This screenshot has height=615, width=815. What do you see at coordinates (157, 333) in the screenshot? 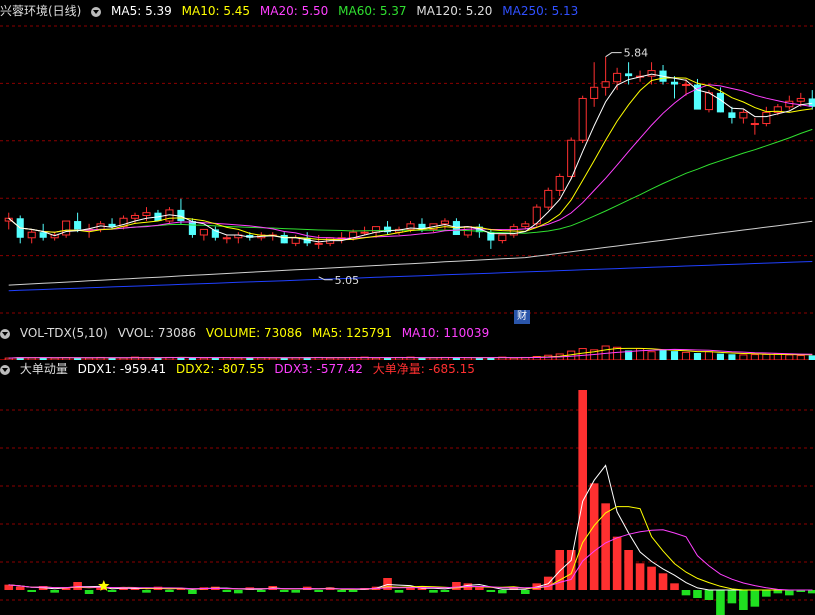
I see `legend-vvol: VVOL: 73086` at bounding box center [157, 333].